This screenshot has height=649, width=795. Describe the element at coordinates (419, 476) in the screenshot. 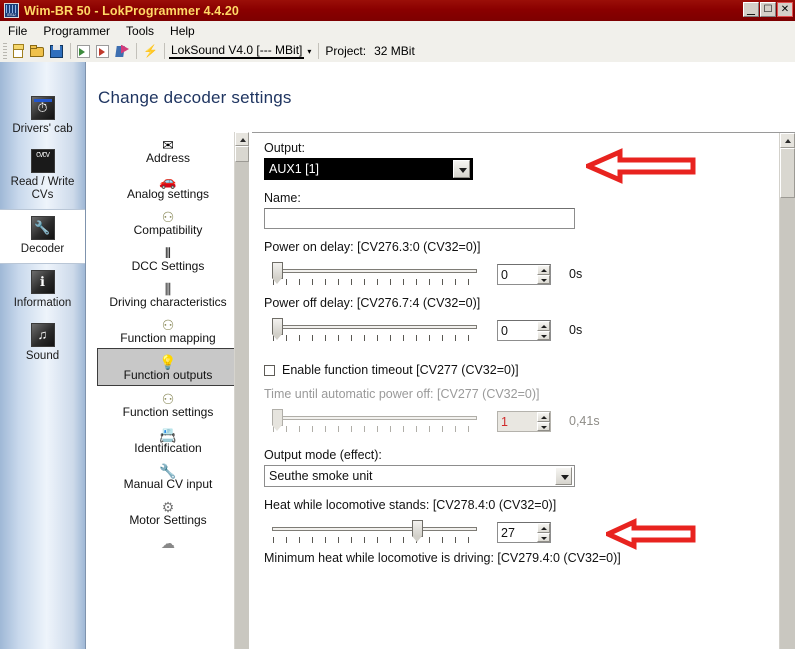

I see `output-mode-combo: Seuthe smoke unit` at that location.